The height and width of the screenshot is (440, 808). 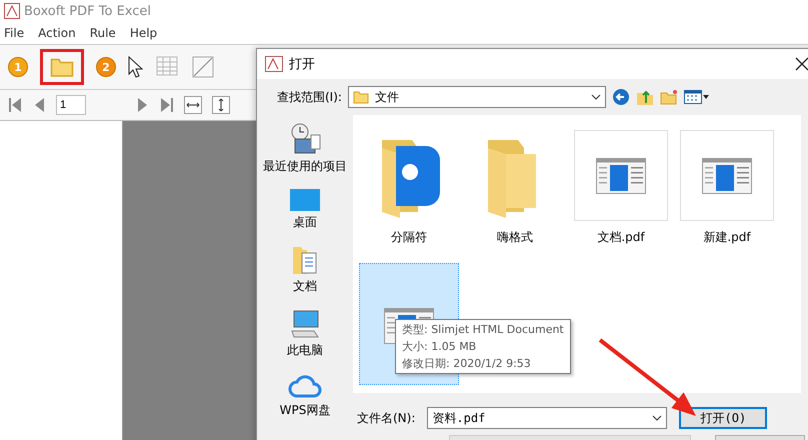 What do you see at coordinates (309, 97) in the screenshot?
I see `look-in-label: 查找范围(I):` at bounding box center [309, 97].